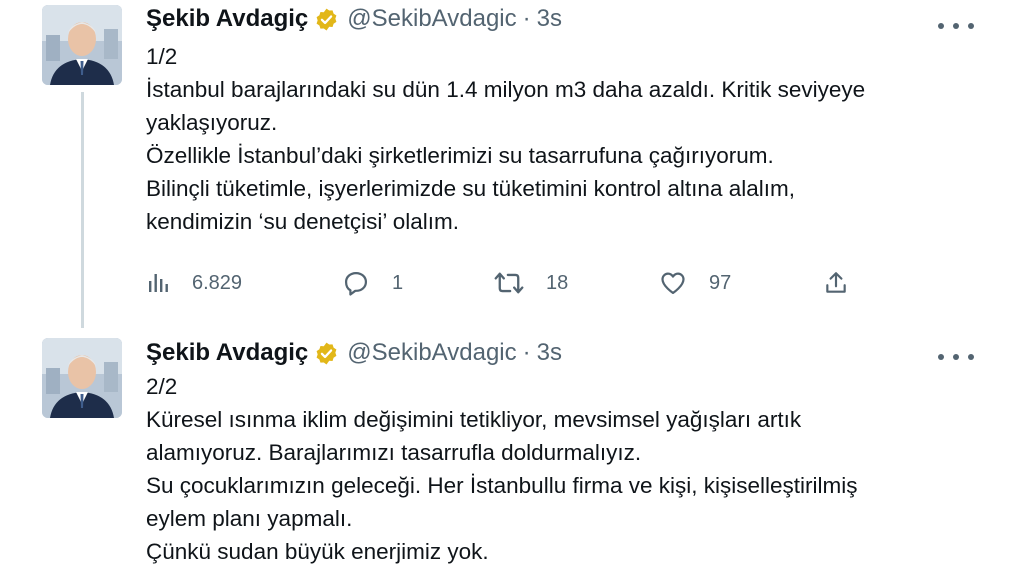 The height and width of the screenshot is (576, 1024). Describe the element at coordinates (509, 283) in the screenshot. I see `retweet-icon` at that location.